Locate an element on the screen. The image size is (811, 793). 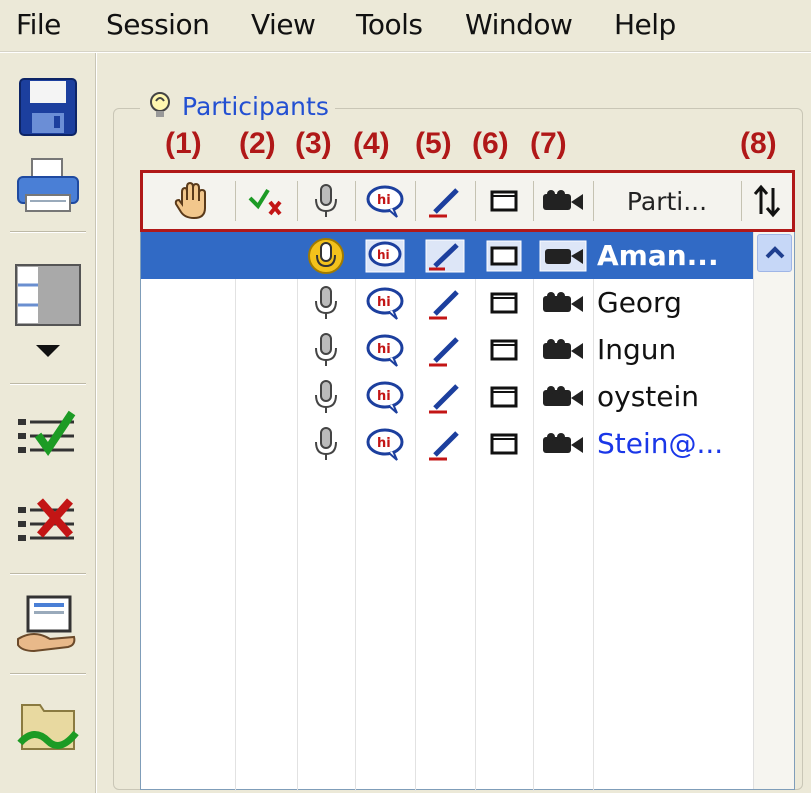
menu-view: View is located at coordinates (283, 24).